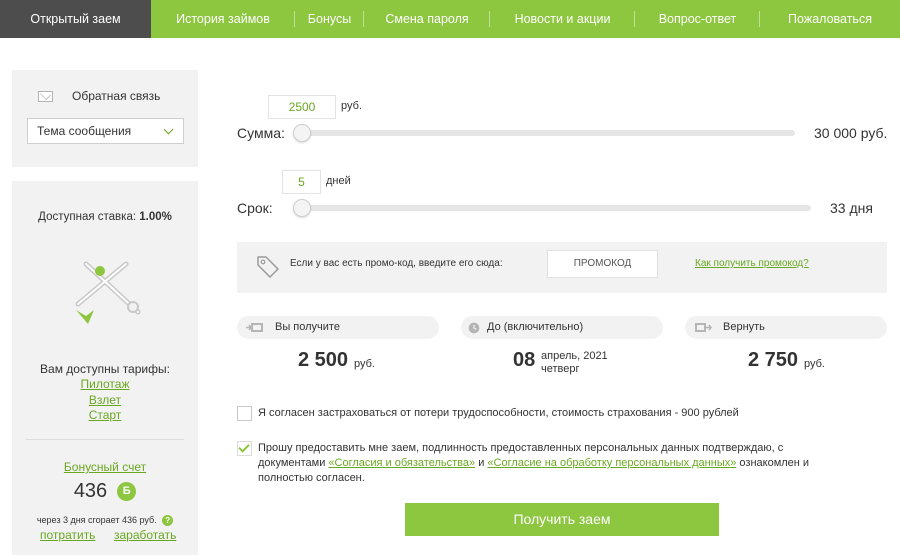  I want to click on term-label: Срок:, so click(255, 208).